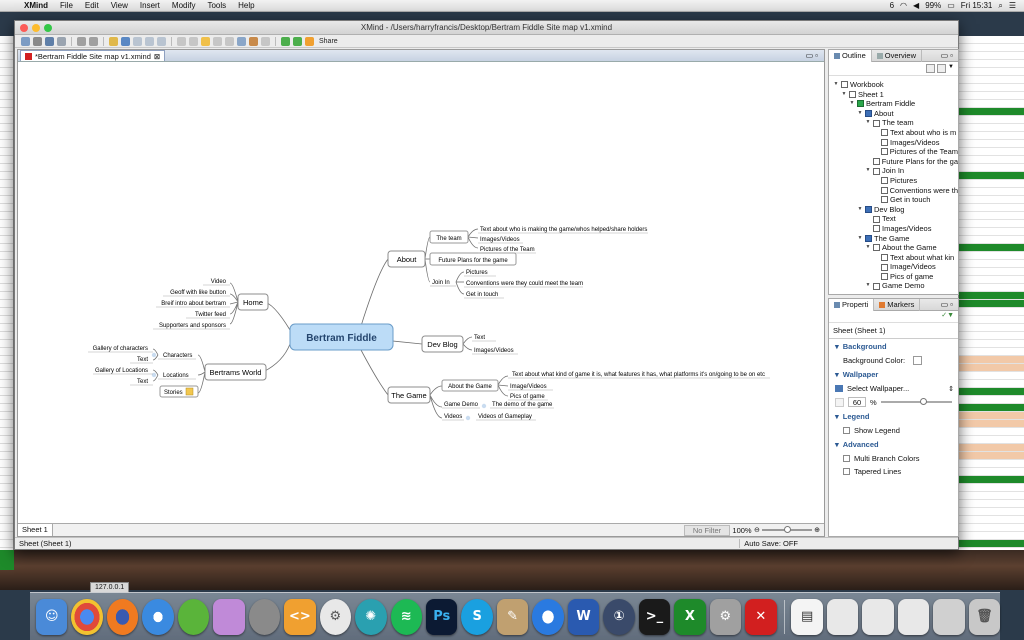 Image resolution: width=1024 pixels, height=640 pixels. Describe the element at coordinates (48, 28) in the screenshot. I see `zoom-window-button` at that location.